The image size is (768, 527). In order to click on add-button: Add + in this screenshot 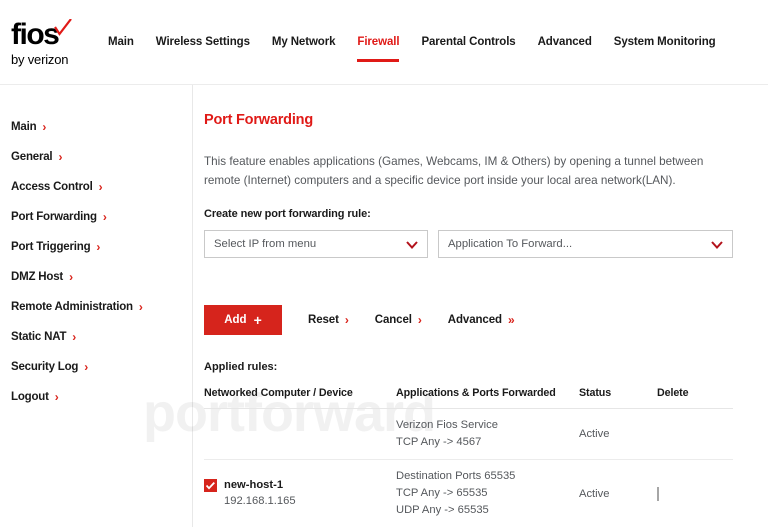, I will do `click(243, 320)`.